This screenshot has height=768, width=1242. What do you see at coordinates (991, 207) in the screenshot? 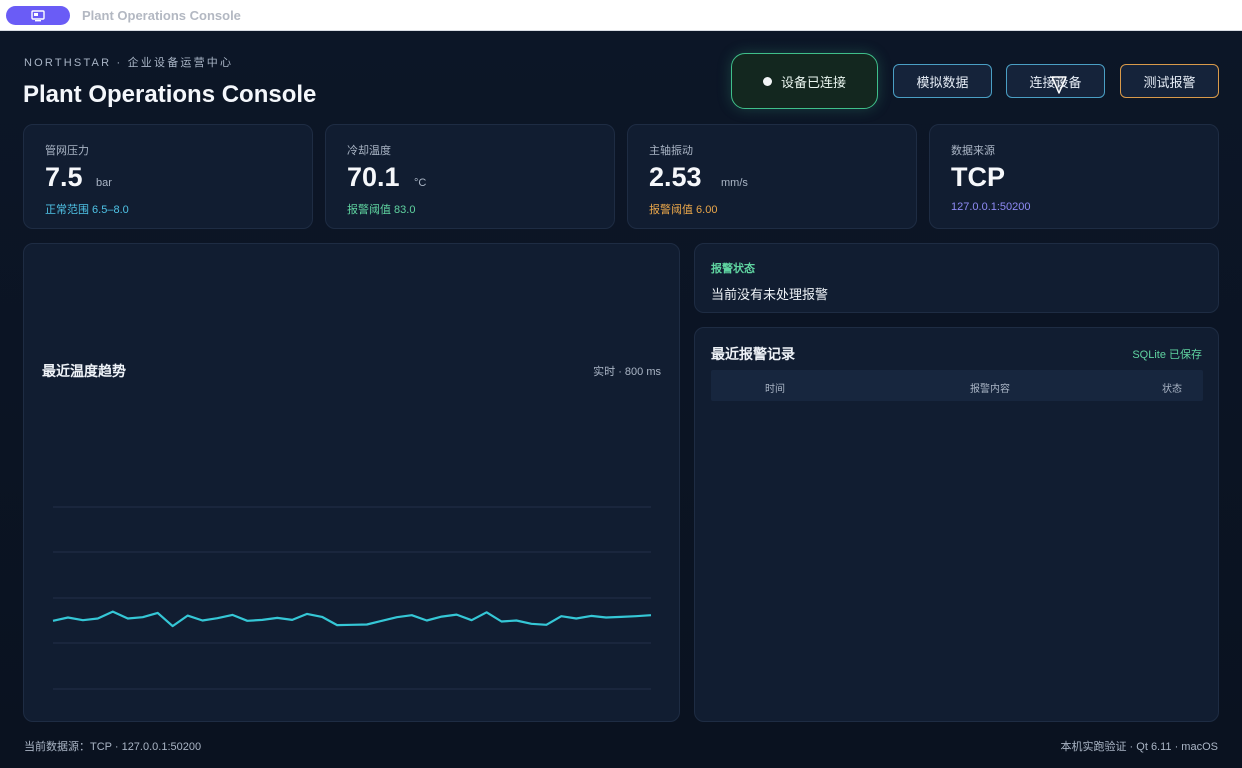
I see `metric-sub: 127.0.0.1:50200` at bounding box center [991, 207].